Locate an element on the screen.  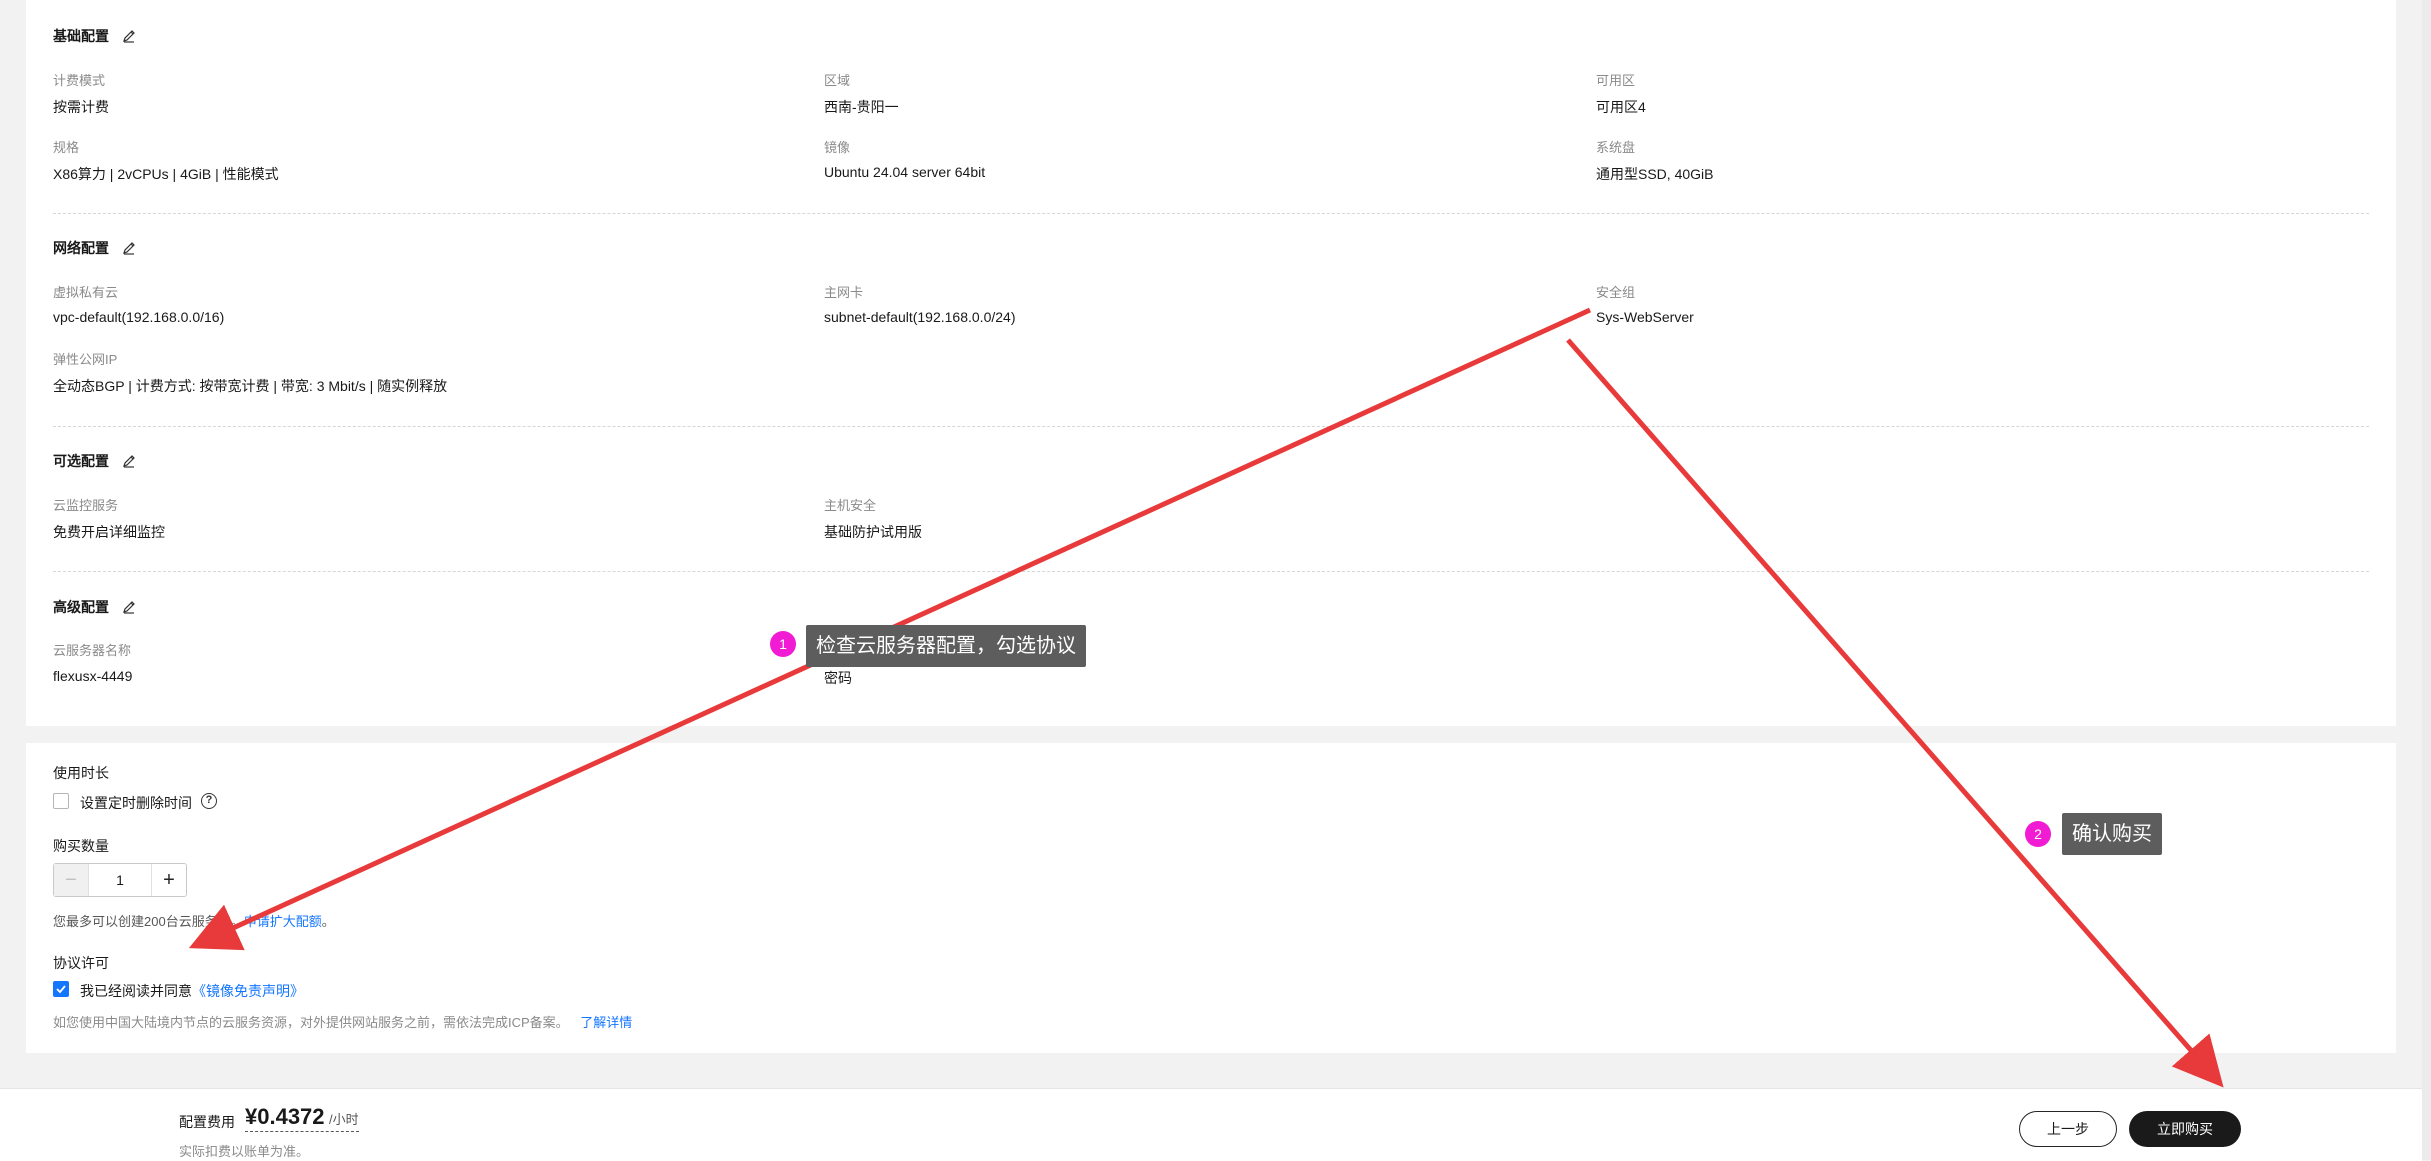
optional-config-title-text: 可选配置 is located at coordinates (81, 461).